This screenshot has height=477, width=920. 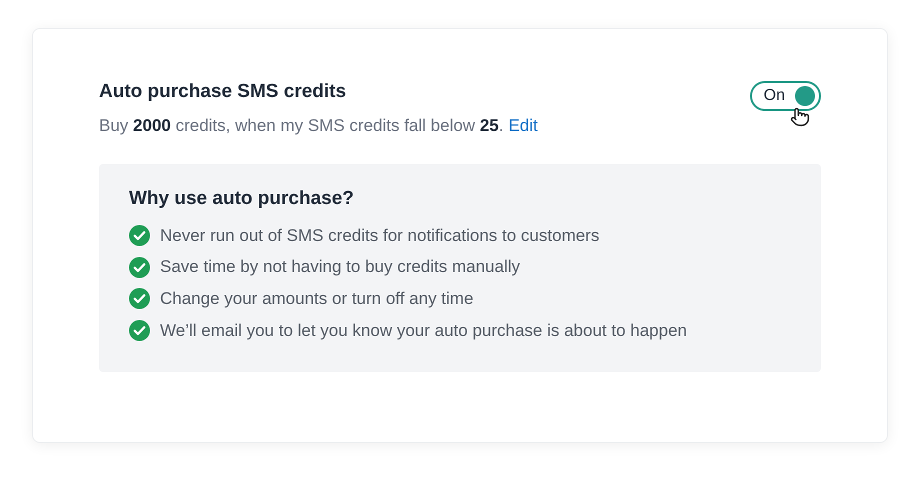 I want to click on info-heading: Why use auto purchase?, so click(x=242, y=199).